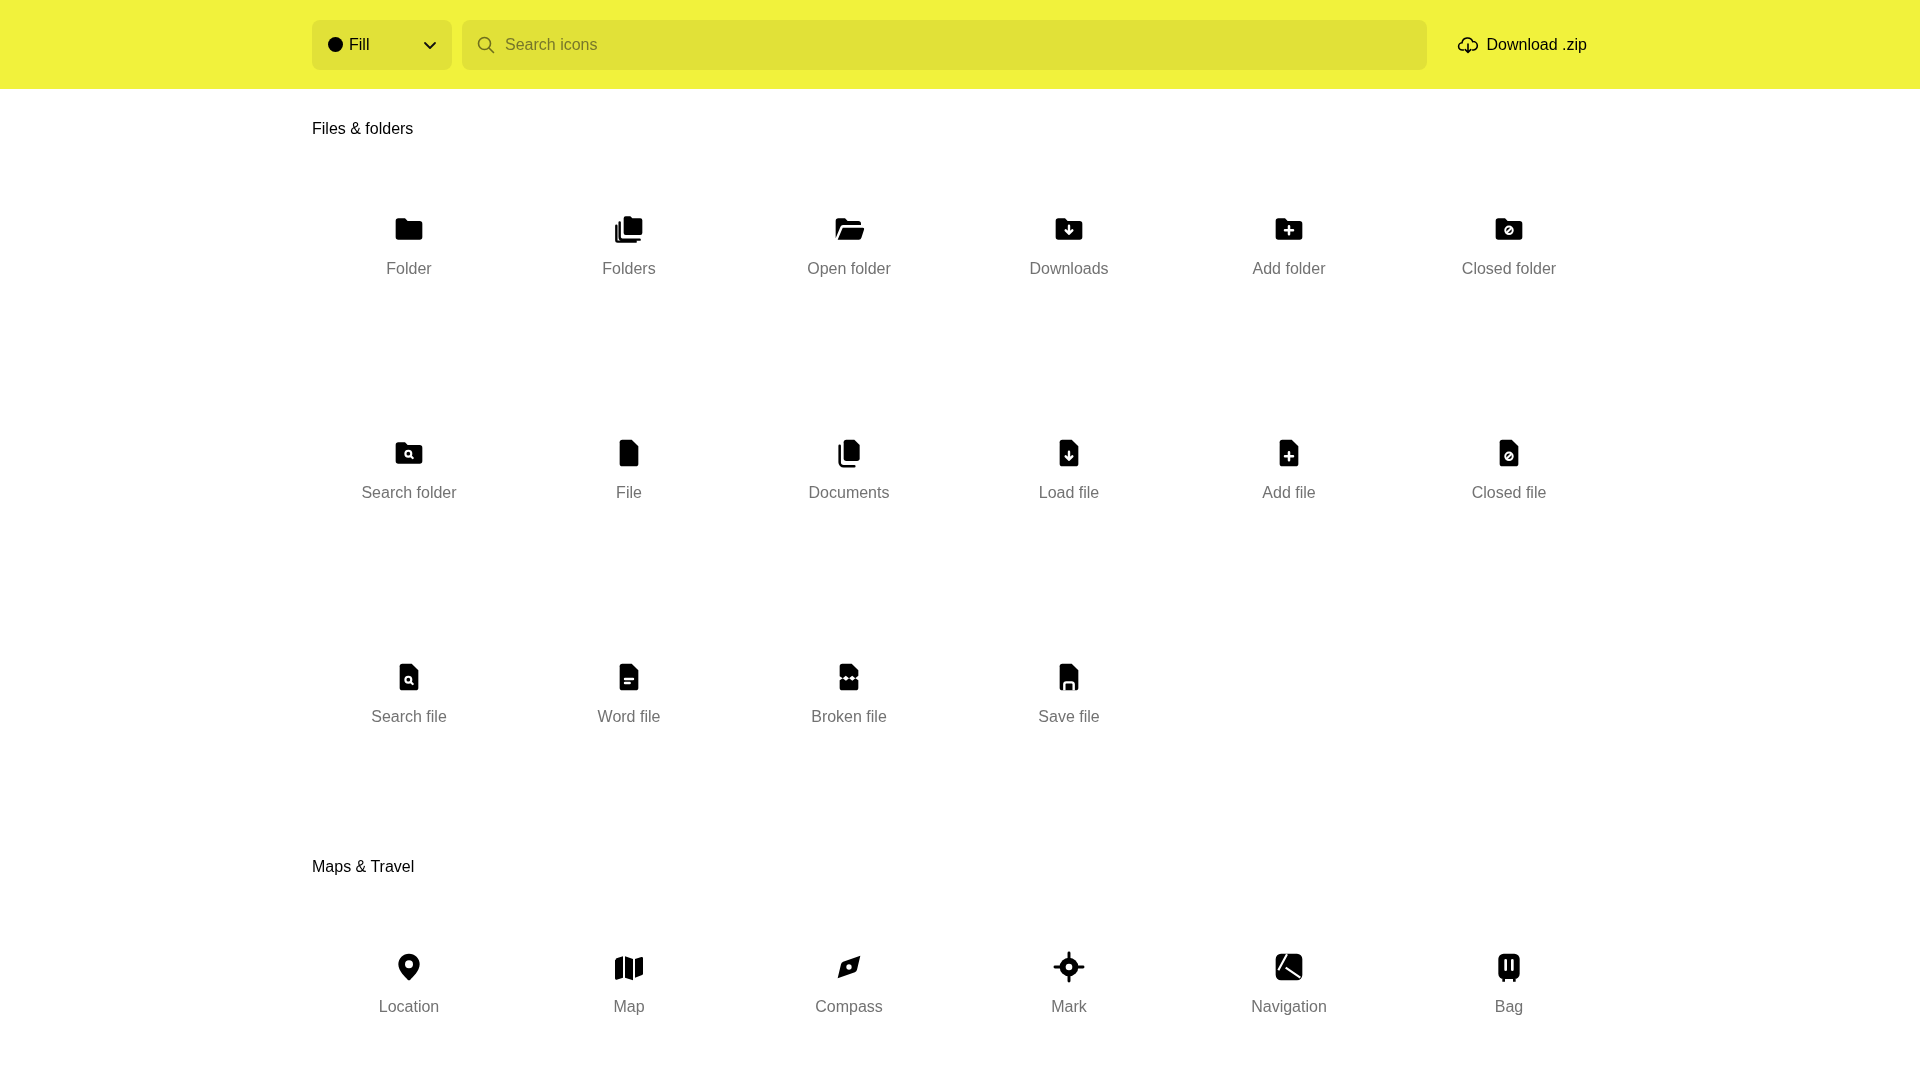  What do you see at coordinates (629, 1007) in the screenshot?
I see `icon-label: Map` at bounding box center [629, 1007].